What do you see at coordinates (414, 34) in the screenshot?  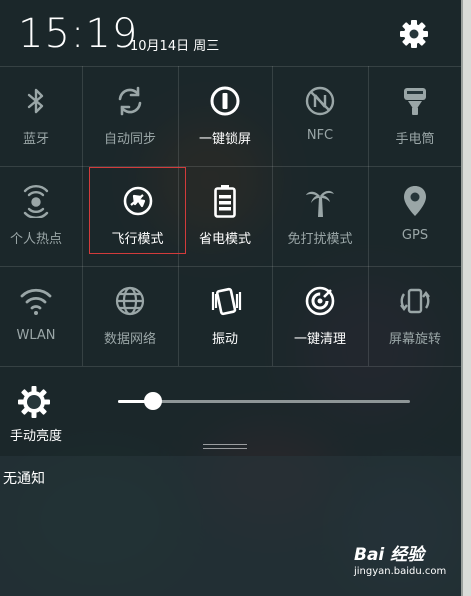 I see `settings-gear-icon` at bounding box center [414, 34].